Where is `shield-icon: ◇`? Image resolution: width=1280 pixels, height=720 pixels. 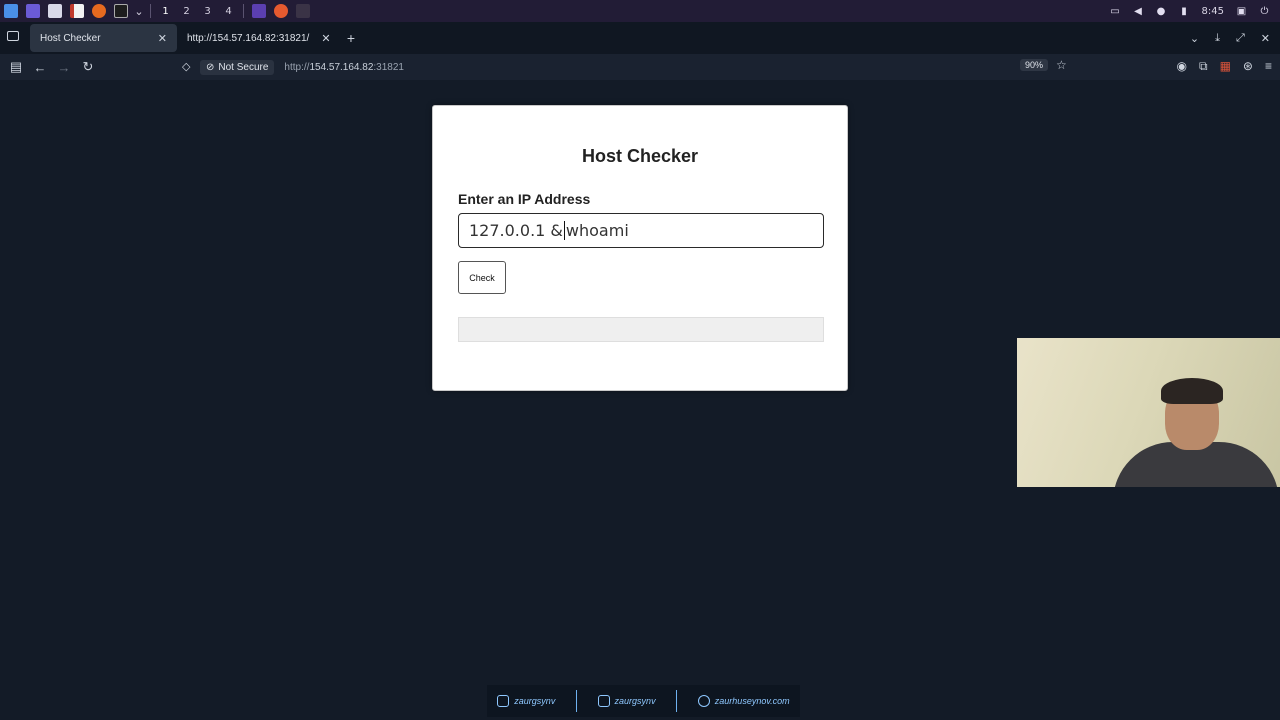
shield-icon: ◇ is located at coordinates (186, 66).